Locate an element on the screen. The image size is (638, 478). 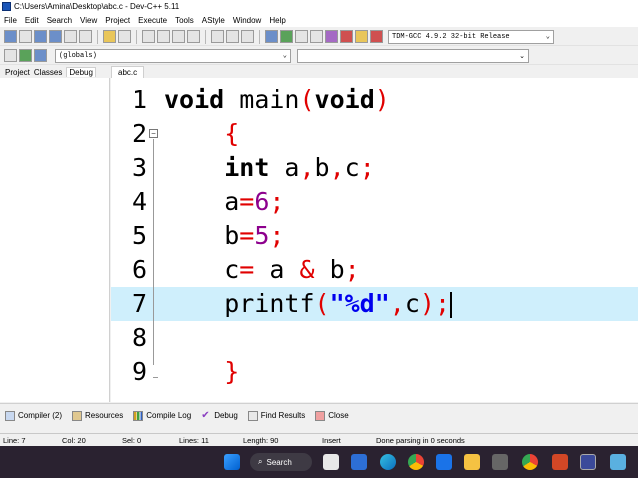
editor-line-partial: 10 is located at coordinates (374, 393).